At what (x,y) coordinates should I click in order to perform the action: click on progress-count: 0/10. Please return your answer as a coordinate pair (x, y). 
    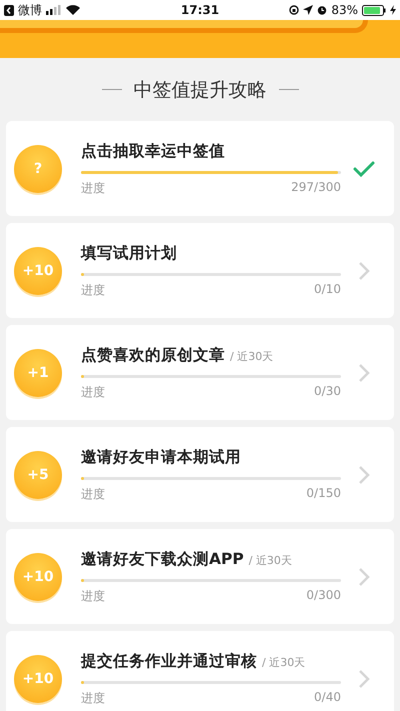
    Looking at the image, I should click on (327, 290).